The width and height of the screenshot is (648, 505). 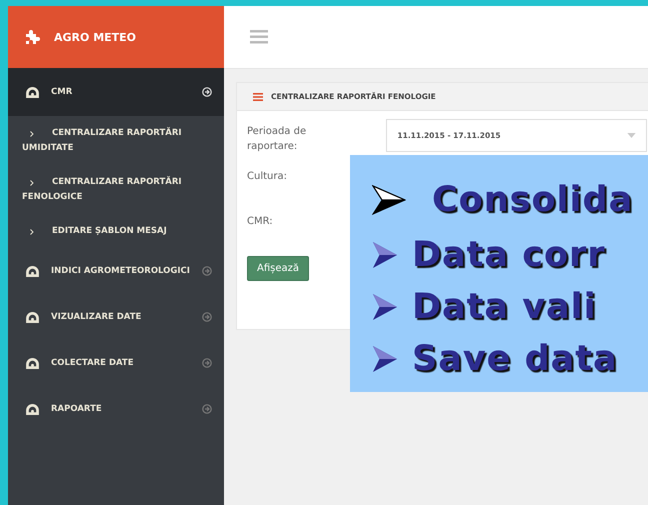 What do you see at coordinates (258, 96) in the screenshot?
I see `list-icon` at bounding box center [258, 96].